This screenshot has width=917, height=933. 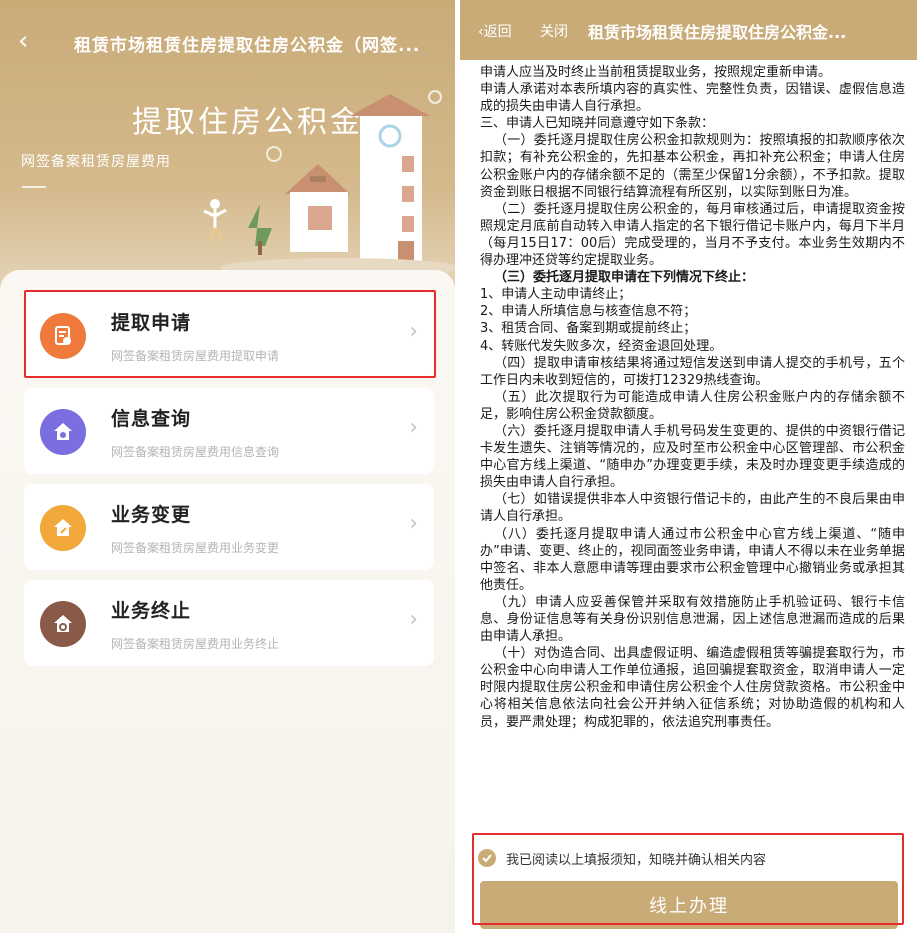 What do you see at coordinates (229, 431) in the screenshot?
I see `menu-item-info-query: 信息查询 网签备案租赁房屋费用信息查询 ›` at bounding box center [229, 431].